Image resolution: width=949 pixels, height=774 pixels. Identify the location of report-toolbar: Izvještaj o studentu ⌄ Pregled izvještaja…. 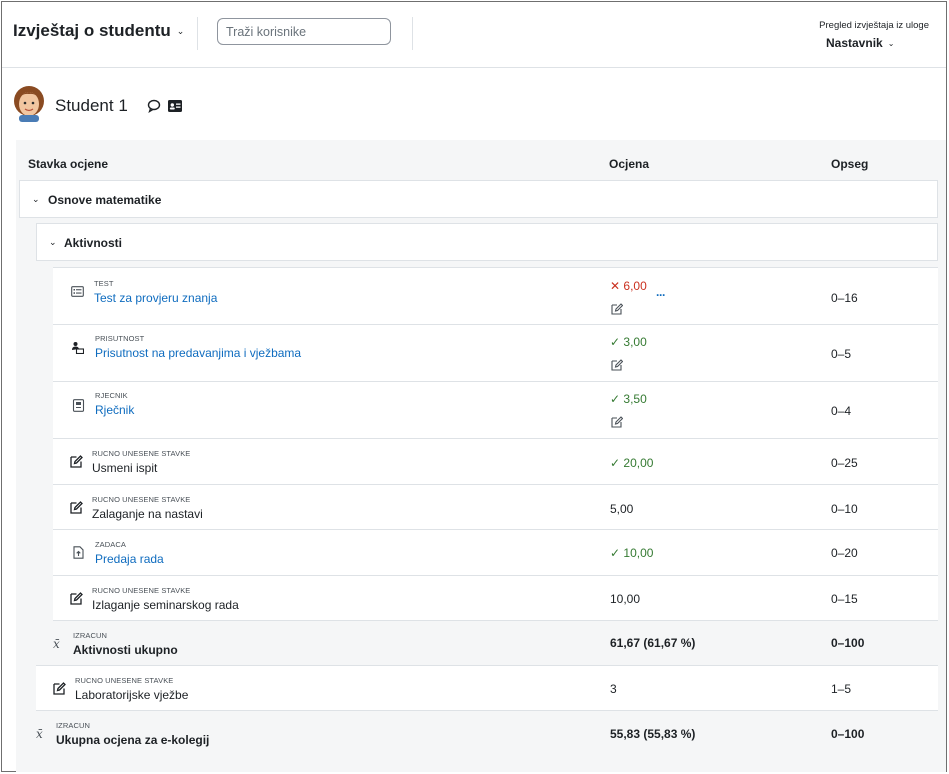
(474, 35).